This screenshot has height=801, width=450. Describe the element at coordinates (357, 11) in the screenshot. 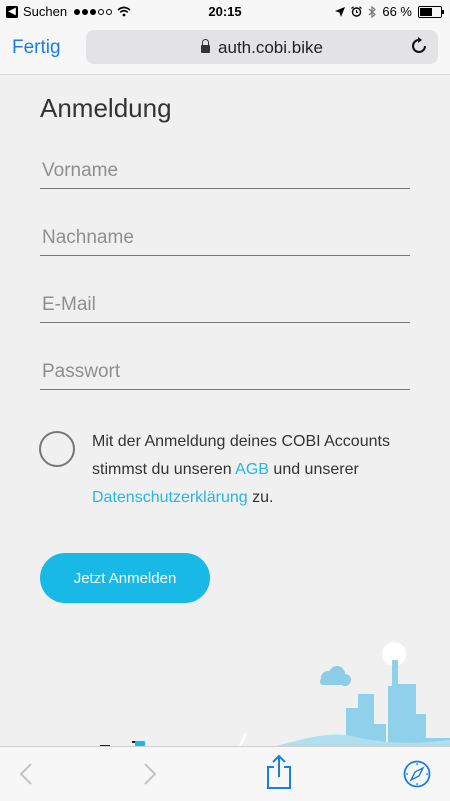

I see `alarm-icon` at that location.